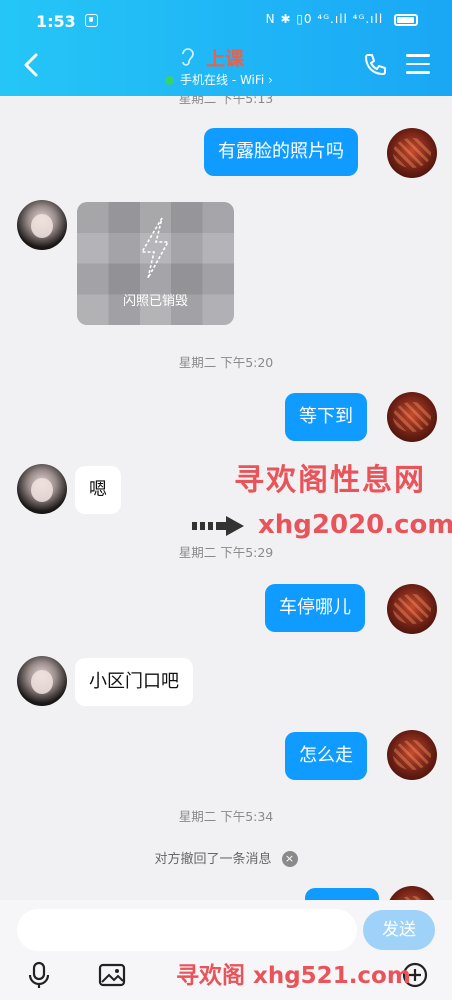 The width and height of the screenshot is (452, 1000). Describe the element at coordinates (315, 608) in the screenshot. I see `message-bubble-mine: 车停哪儿` at that location.